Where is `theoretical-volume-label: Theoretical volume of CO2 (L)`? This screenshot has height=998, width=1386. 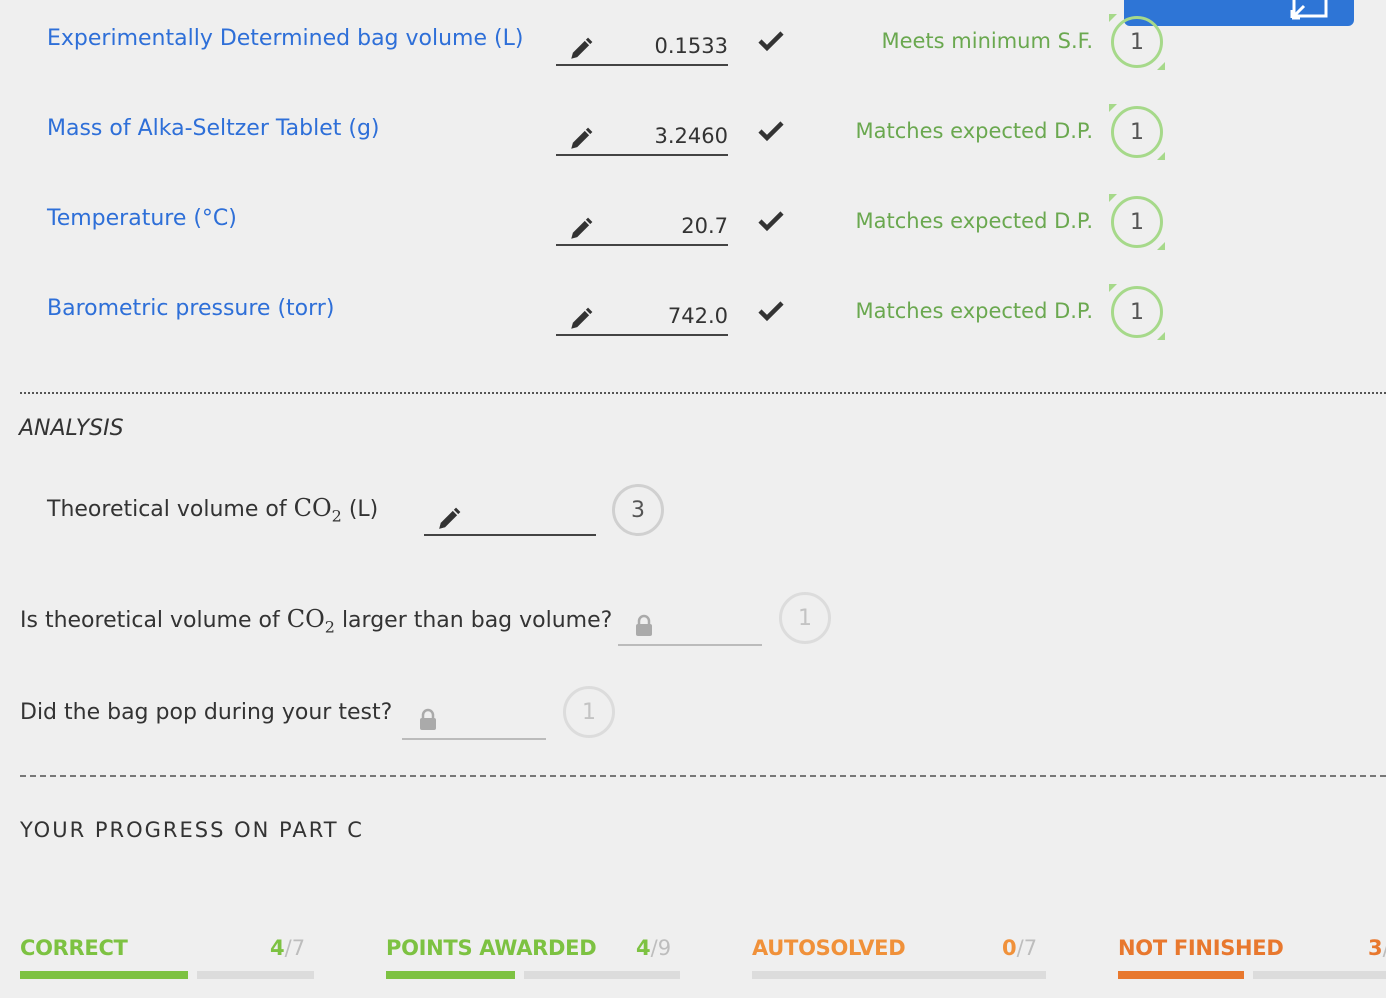
theoretical-volume-label: Theoretical volume of CO2 (L) is located at coordinates (213, 510).